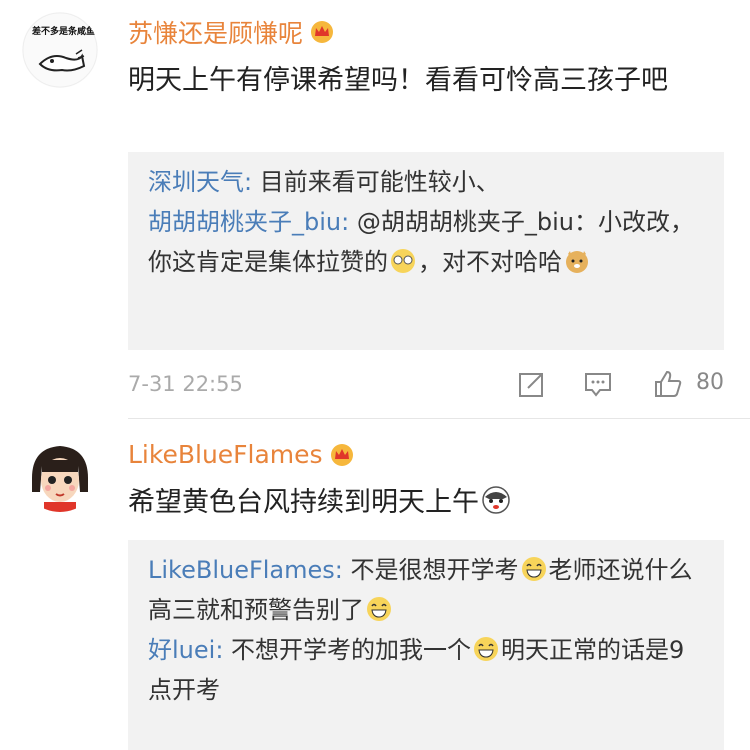 The width and height of the screenshot is (750, 750). Describe the element at coordinates (426, 182) in the screenshot. I see `reply-item: 深圳天气: 目前来看可能性较小、` at that location.